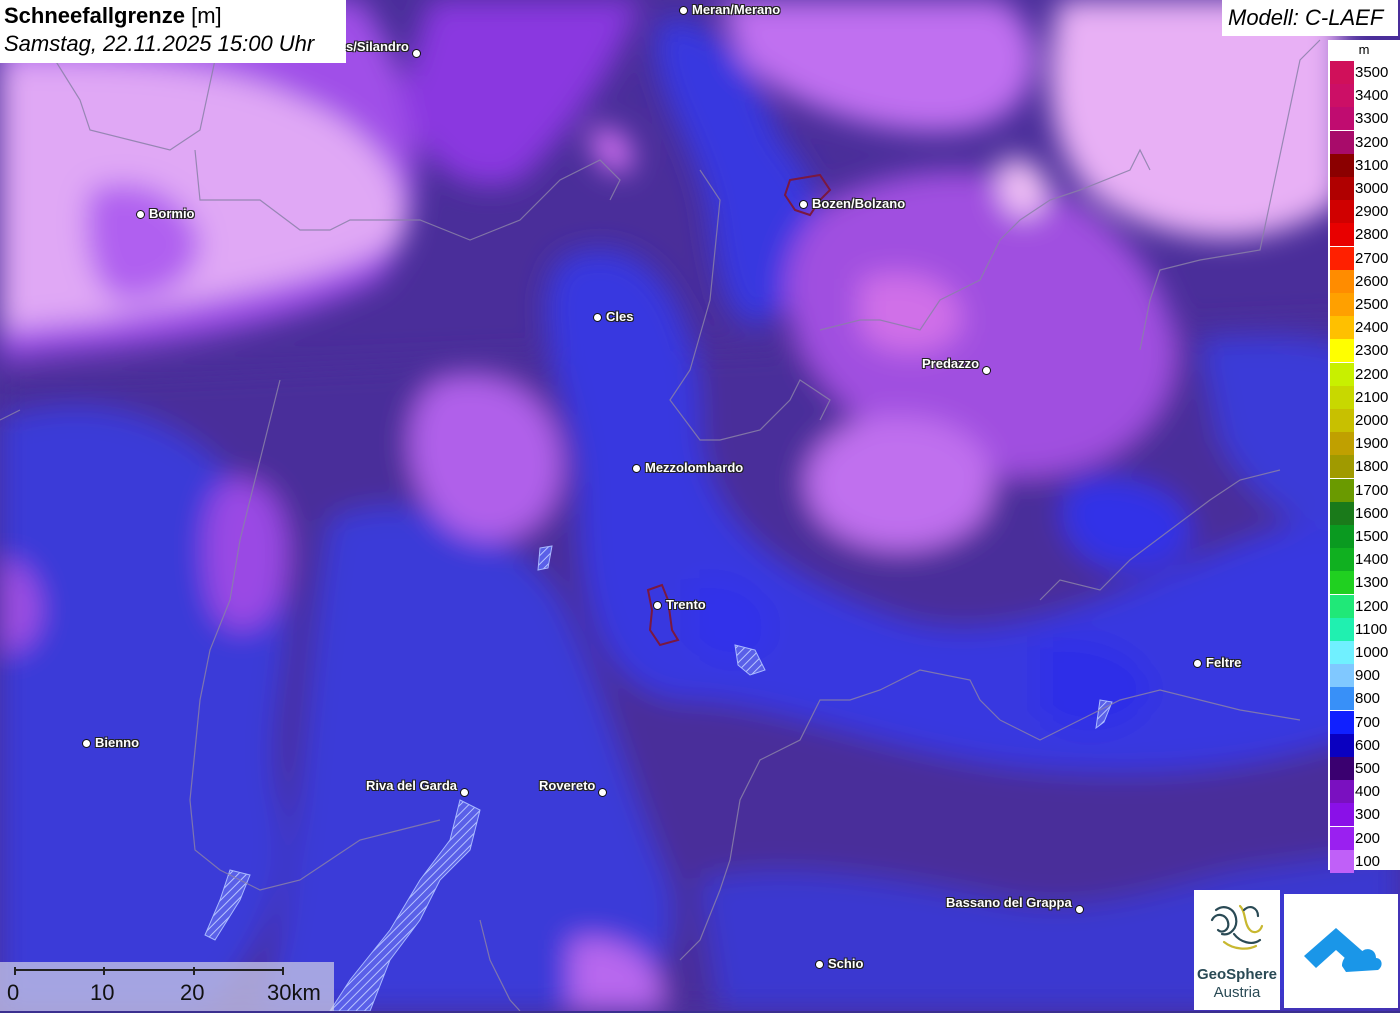 Image resolution: width=1400 pixels, height=1013 pixels. I want to click on legend-item: 1700, so click(1364, 490).